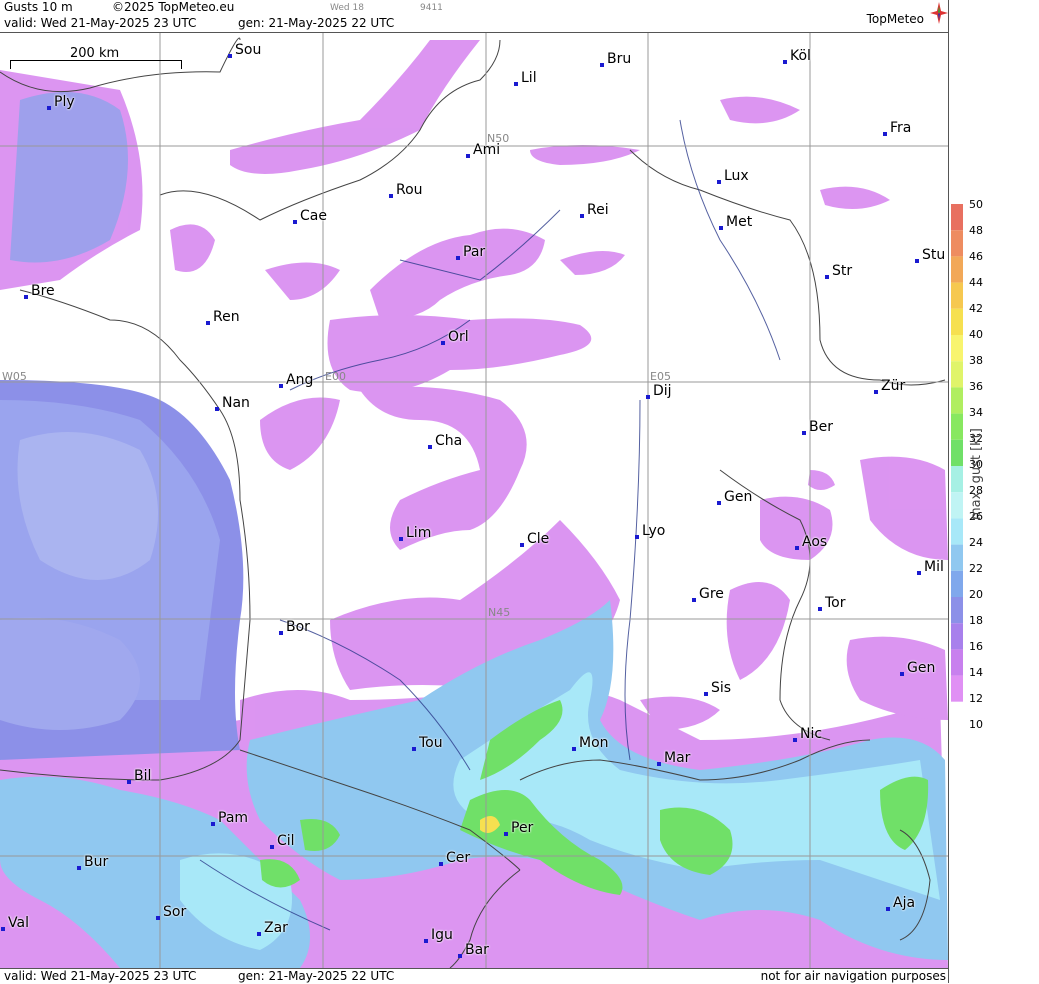  Describe the element at coordinates (296, 380) in the screenshot. I see `city-label: Ang` at that location.